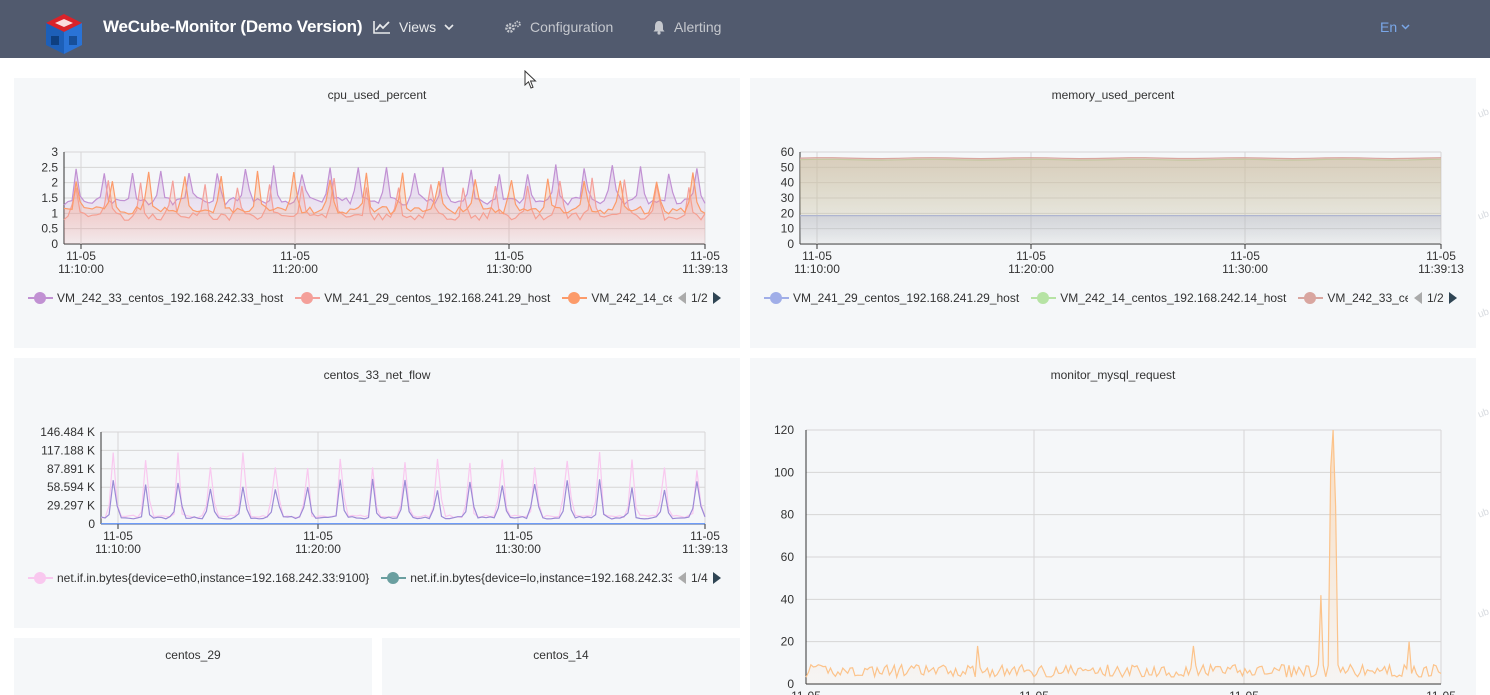 The height and width of the screenshot is (695, 1490). Describe the element at coordinates (54, 183) in the screenshot. I see `y-tick-label: 2` at that location.